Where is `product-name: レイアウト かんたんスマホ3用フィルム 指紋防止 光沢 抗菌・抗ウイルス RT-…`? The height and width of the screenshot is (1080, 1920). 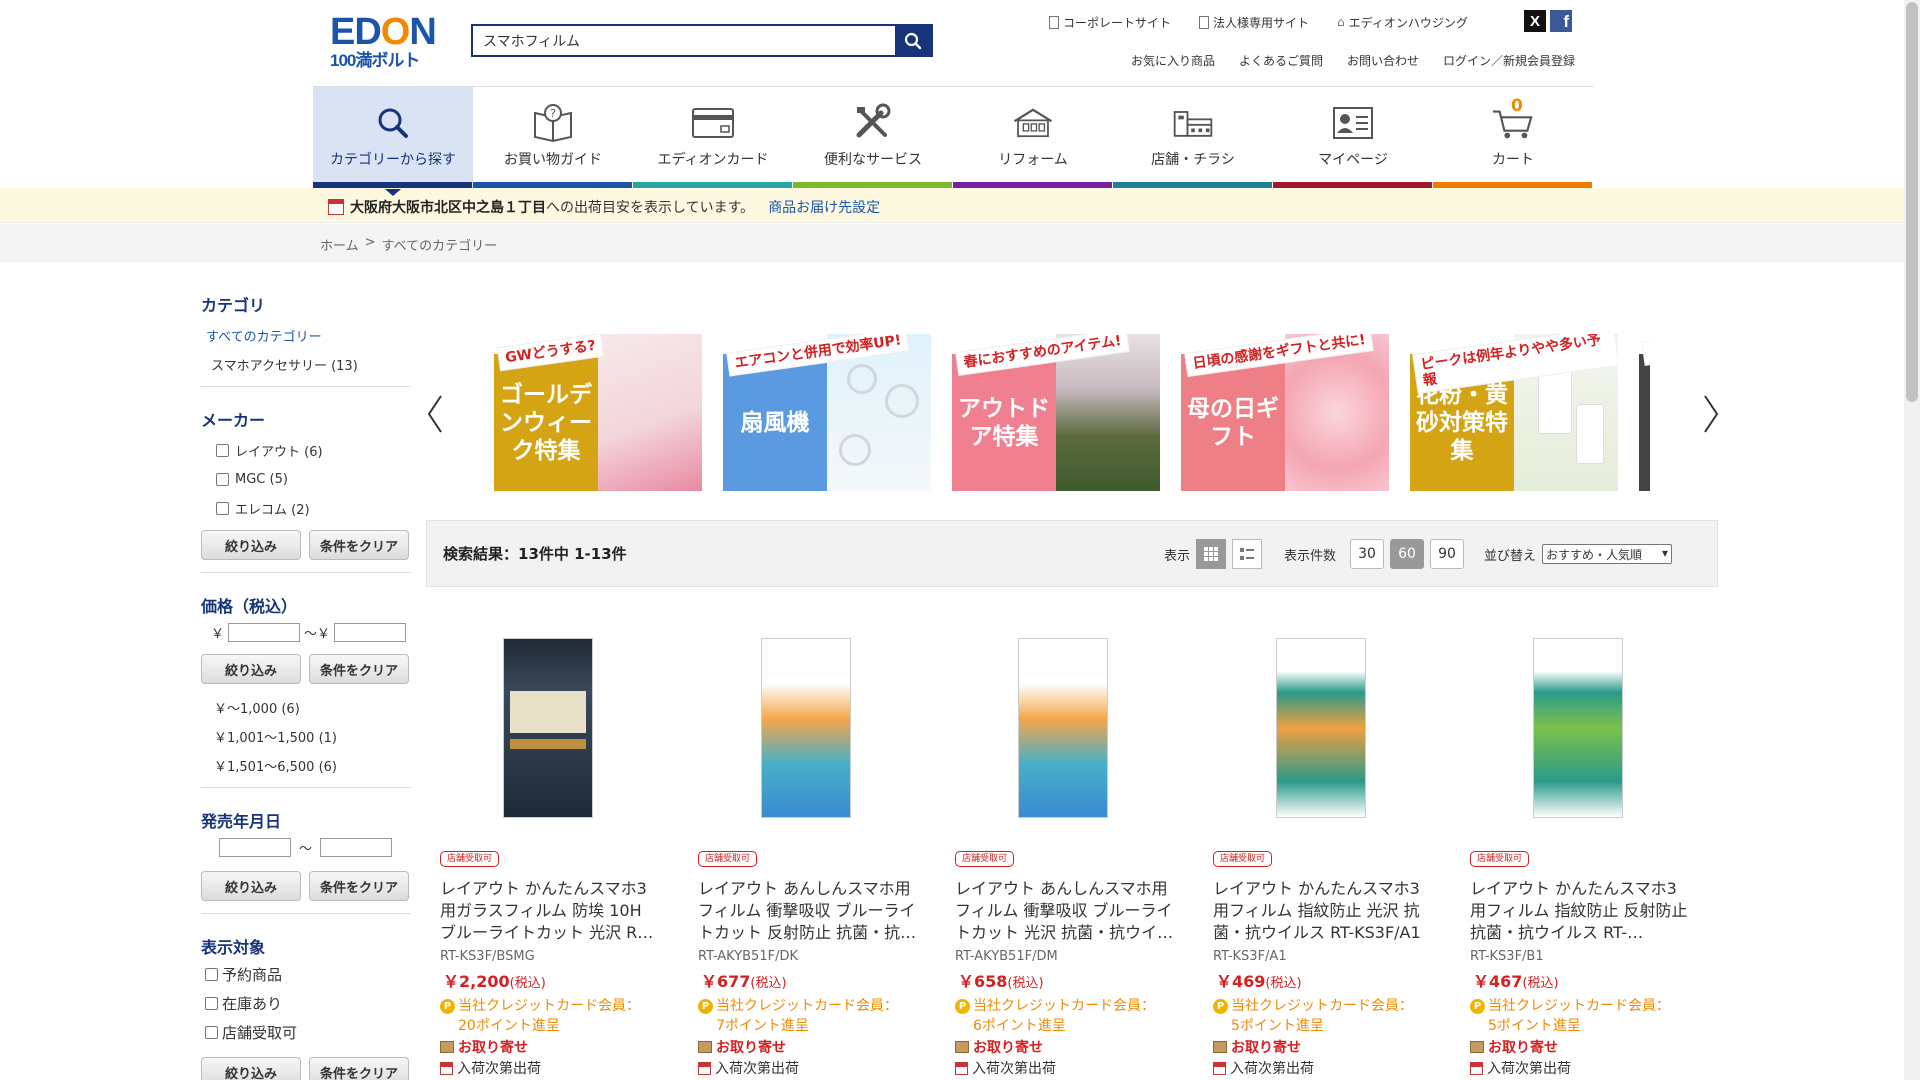 product-name: レイアウト かんたんスマホ3用フィルム 指紋防止 光沢 抗菌・抗ウイルス RT-… is located at coordinates (1324, 911).